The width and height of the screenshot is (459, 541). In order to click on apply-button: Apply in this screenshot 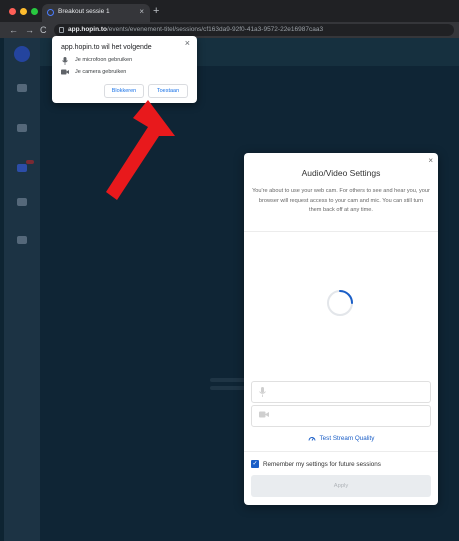, I will do `click(341, 486)`.